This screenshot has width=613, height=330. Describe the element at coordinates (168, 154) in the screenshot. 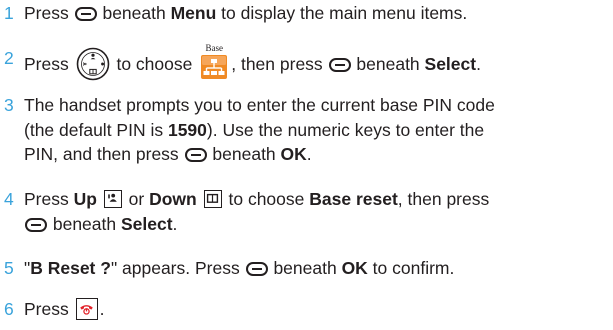

I see `step-3-line-3: PIN, and then press beneath OK.` at that location.